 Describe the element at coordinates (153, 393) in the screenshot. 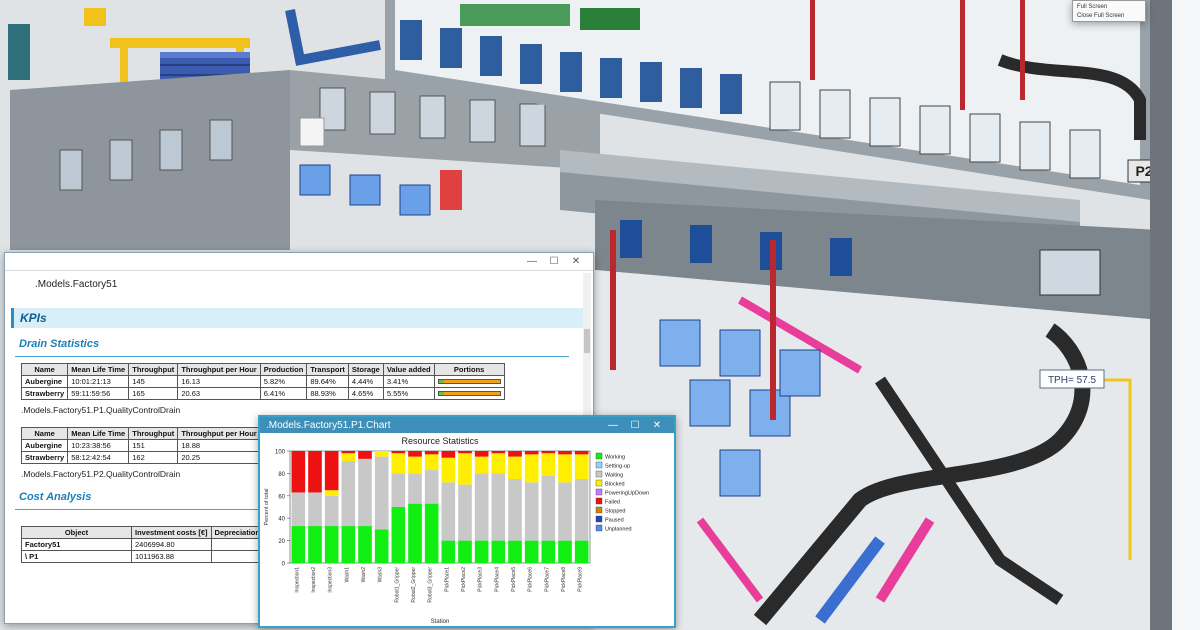

I see `table-cell: 165` at that location.